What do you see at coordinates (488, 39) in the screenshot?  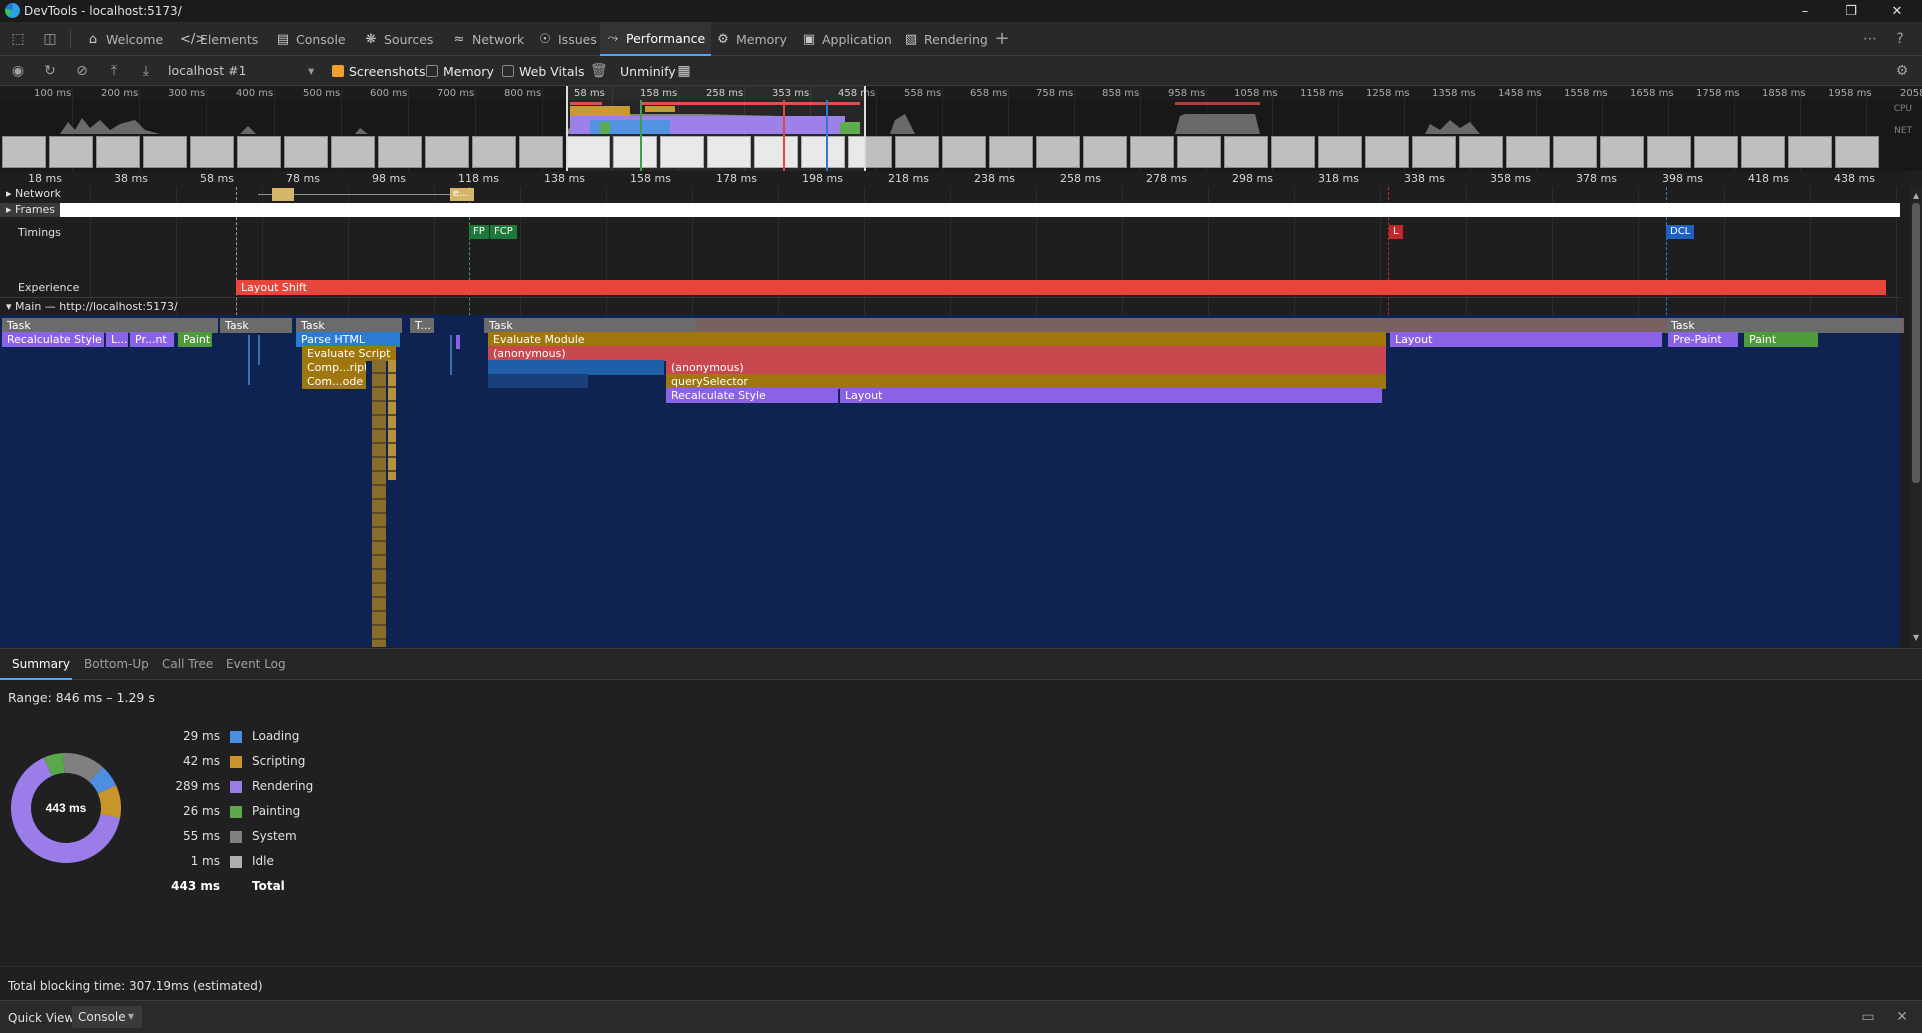 I see `tab-network: ≈ Network` at bounding box center [488, 39].